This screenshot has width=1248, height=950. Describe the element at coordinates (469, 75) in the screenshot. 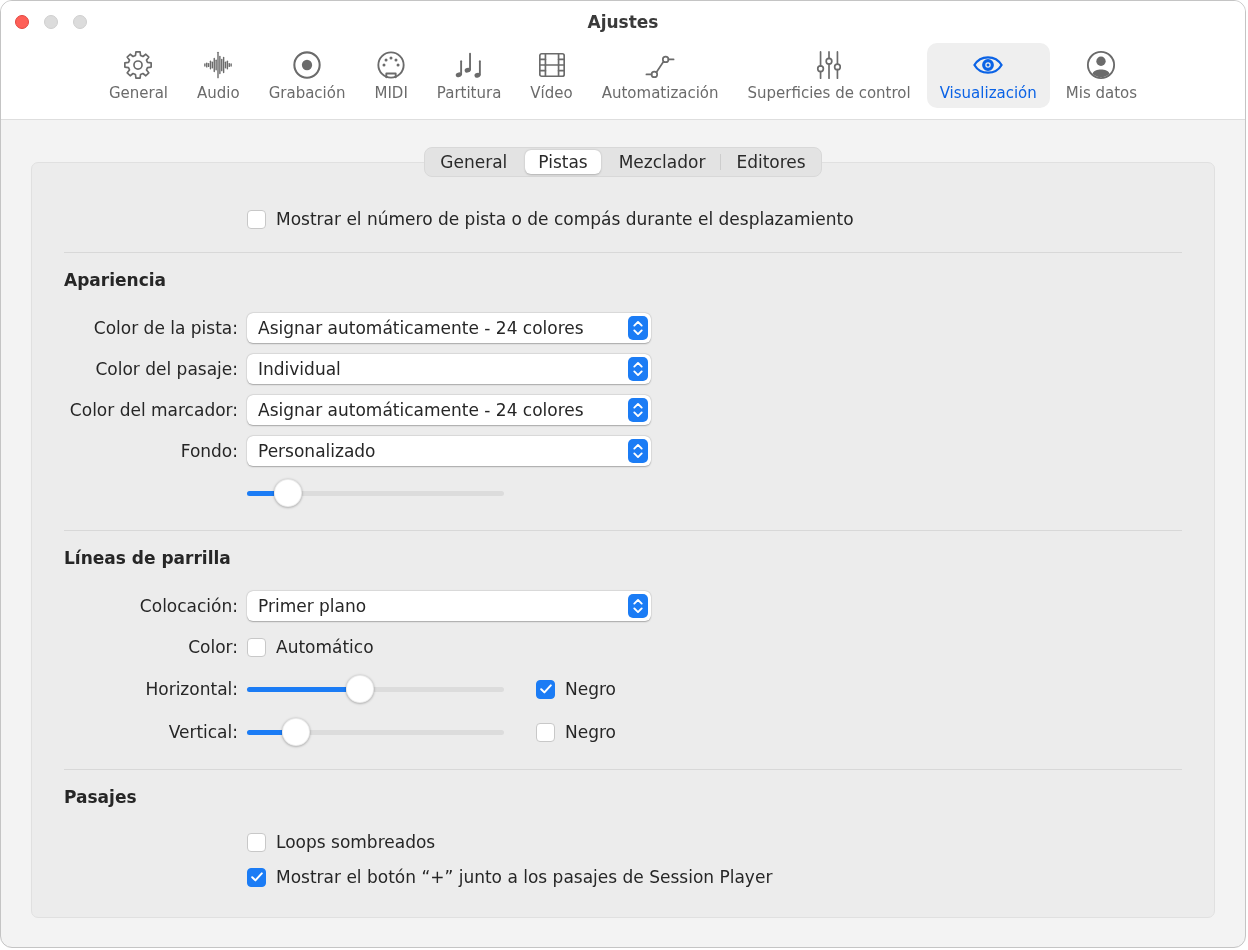

I see `toolbar-tab: Partitura` at that location.